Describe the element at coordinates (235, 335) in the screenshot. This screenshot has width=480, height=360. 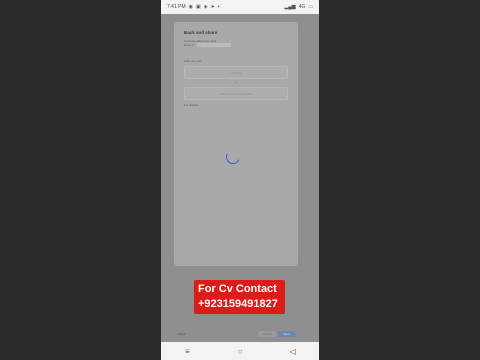
I see `dialog-footer: < Back Cancel Next` at that location.